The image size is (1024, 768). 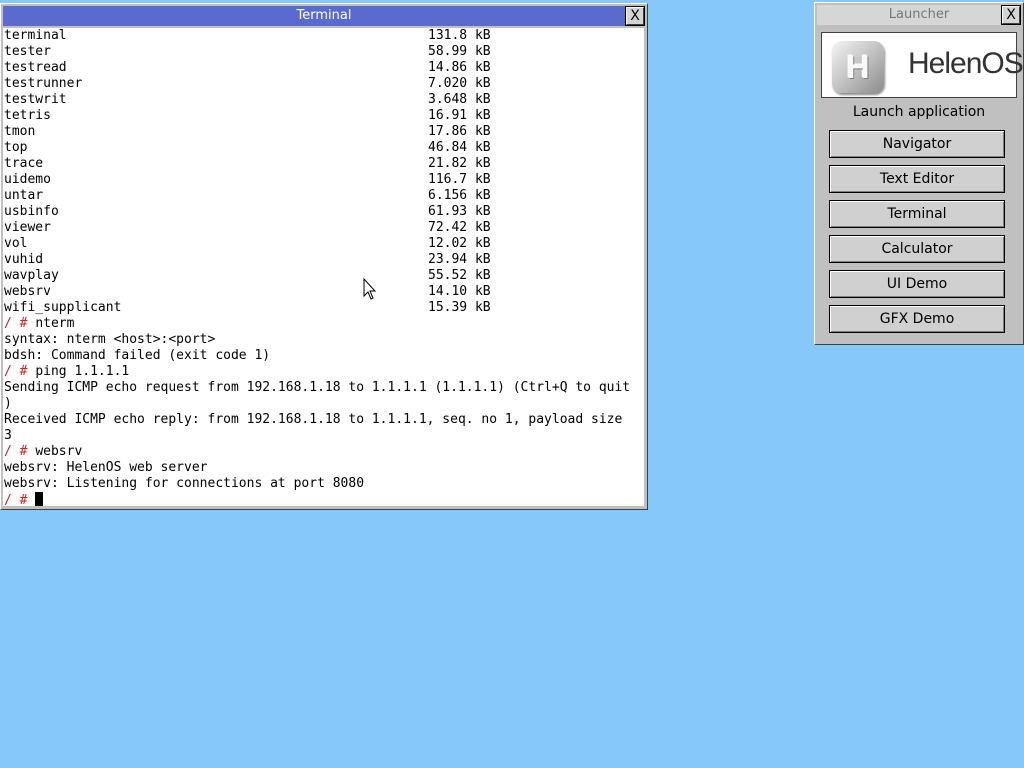 What do you see at coordinates (59, 451) in the screenshot?
I see `command-text: websrv` at bounding box center [59, 451].